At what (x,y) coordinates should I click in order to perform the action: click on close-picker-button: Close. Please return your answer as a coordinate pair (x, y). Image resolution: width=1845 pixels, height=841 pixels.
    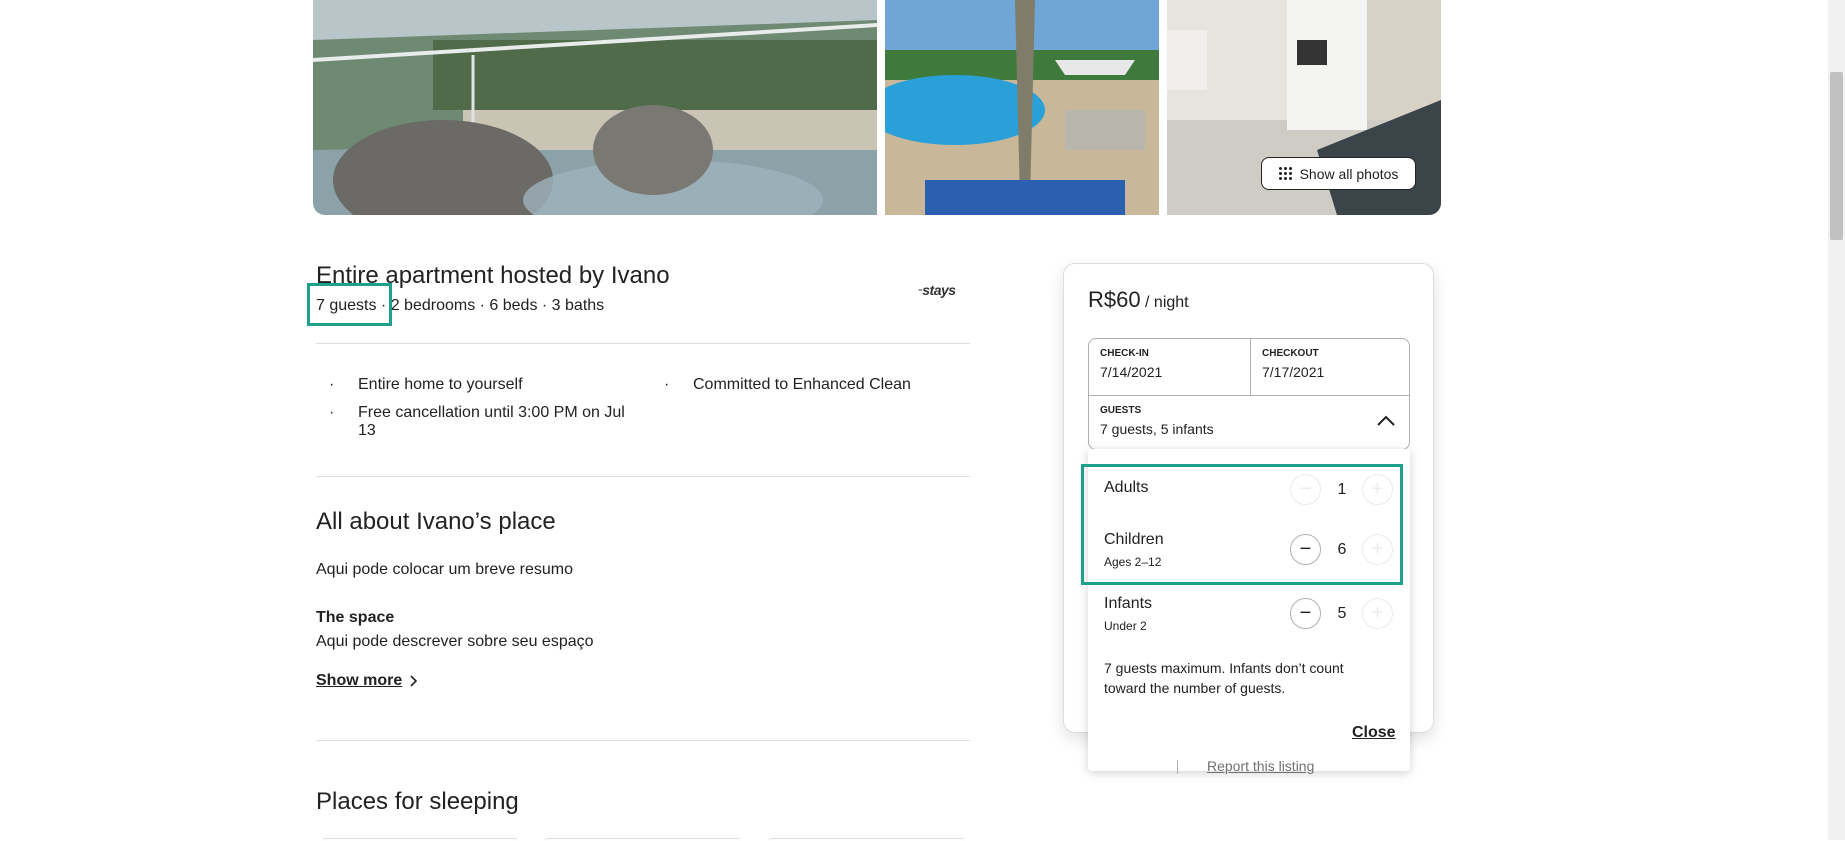
    Looking at the image, I should click on (1374, 733).